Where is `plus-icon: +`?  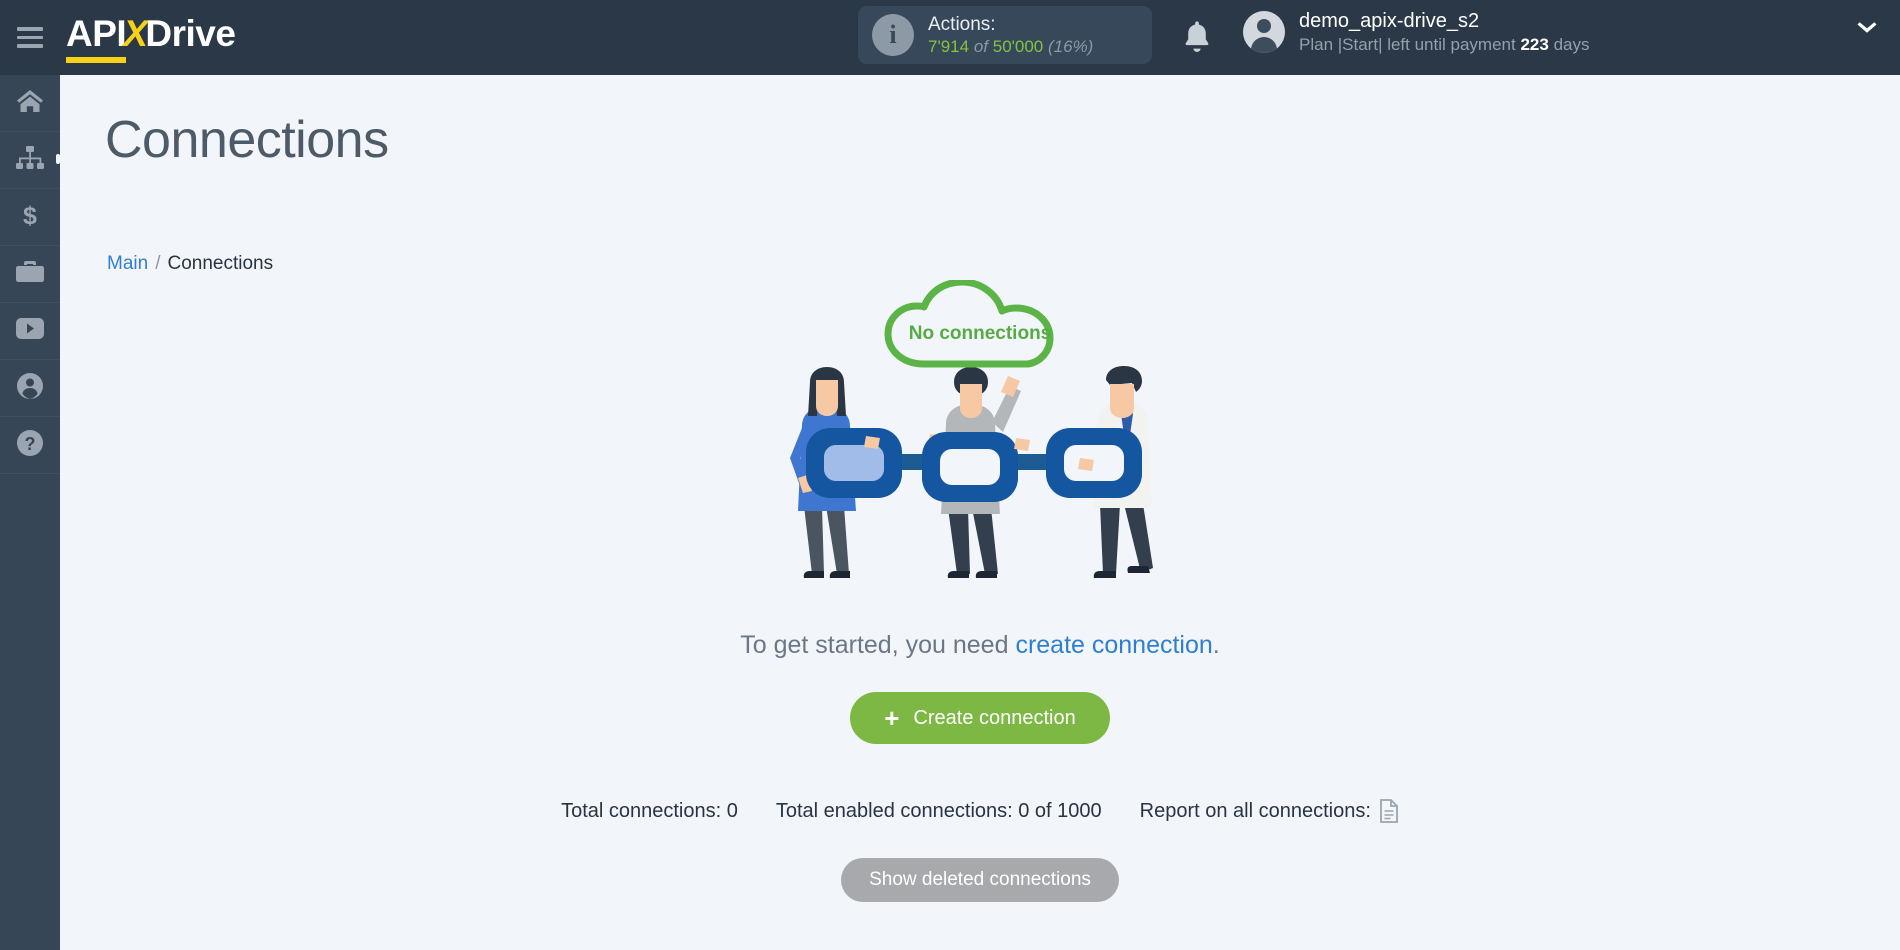
plus-icon: + is located at coordinates (892, 718).